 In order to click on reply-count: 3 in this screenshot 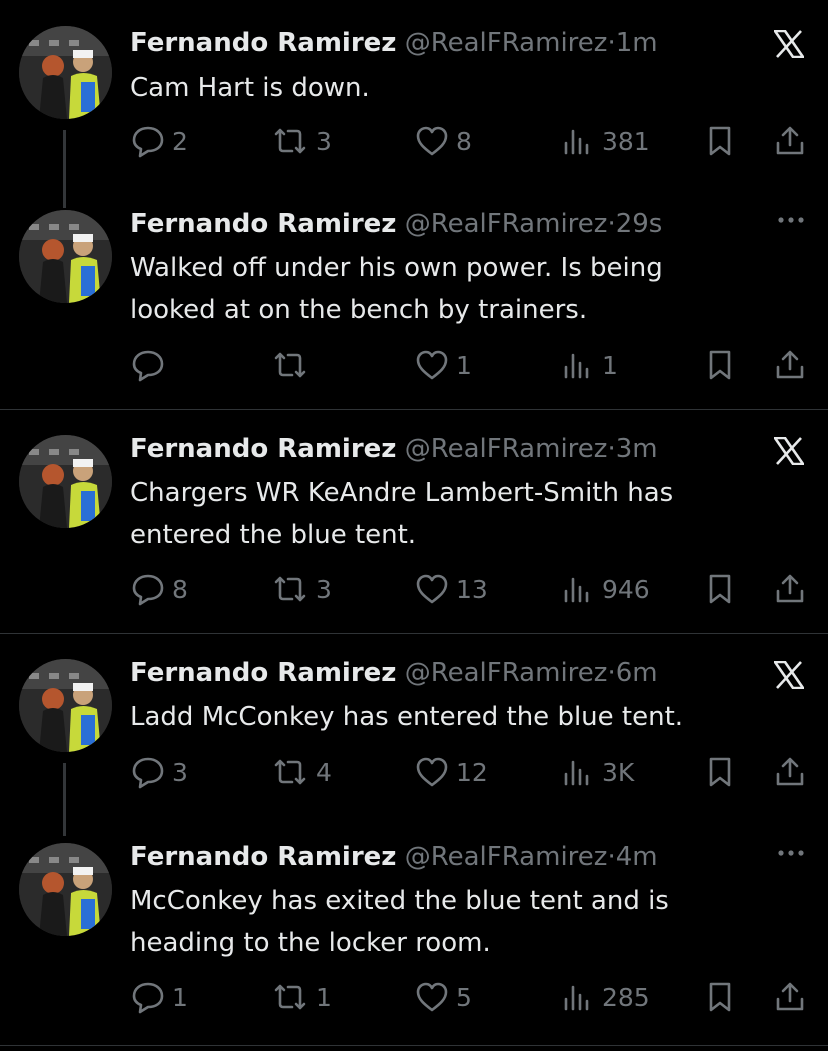, I will do `click(180, 772)`.